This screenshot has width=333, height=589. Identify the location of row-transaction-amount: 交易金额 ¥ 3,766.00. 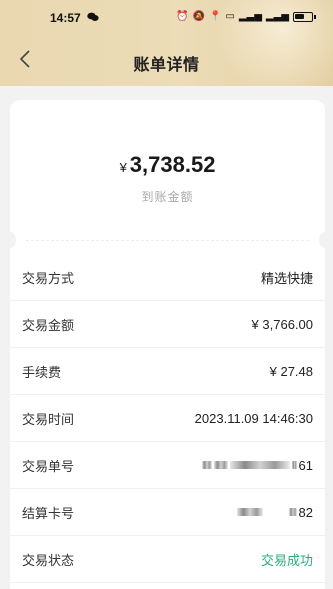
(167, 324).